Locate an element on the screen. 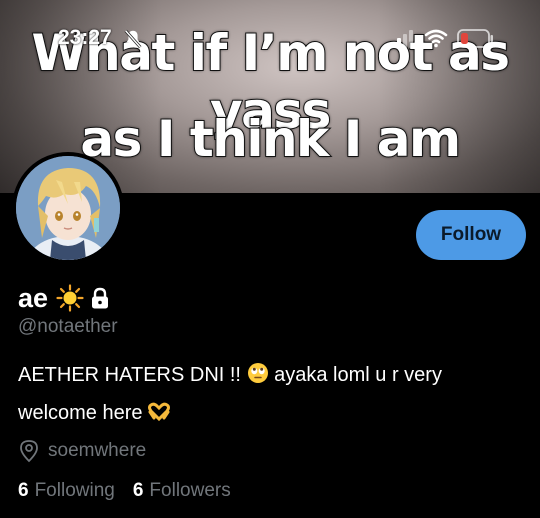 The width and height of the screenshot is (540, 518). location-text: soemwhere is located at coordinates (97, 450).